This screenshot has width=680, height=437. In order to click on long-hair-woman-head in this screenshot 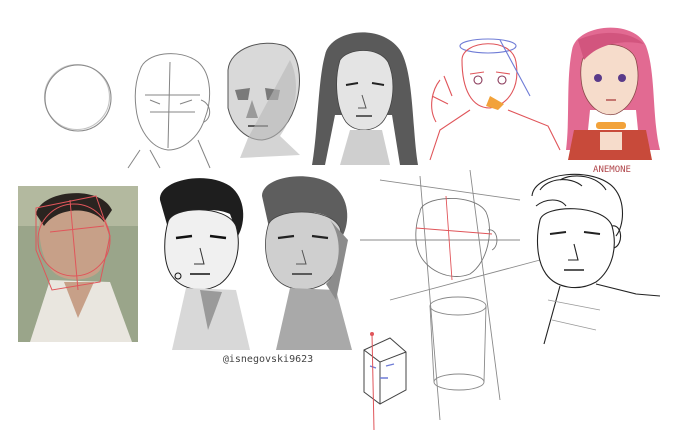, I will do `click(365, 98)`.